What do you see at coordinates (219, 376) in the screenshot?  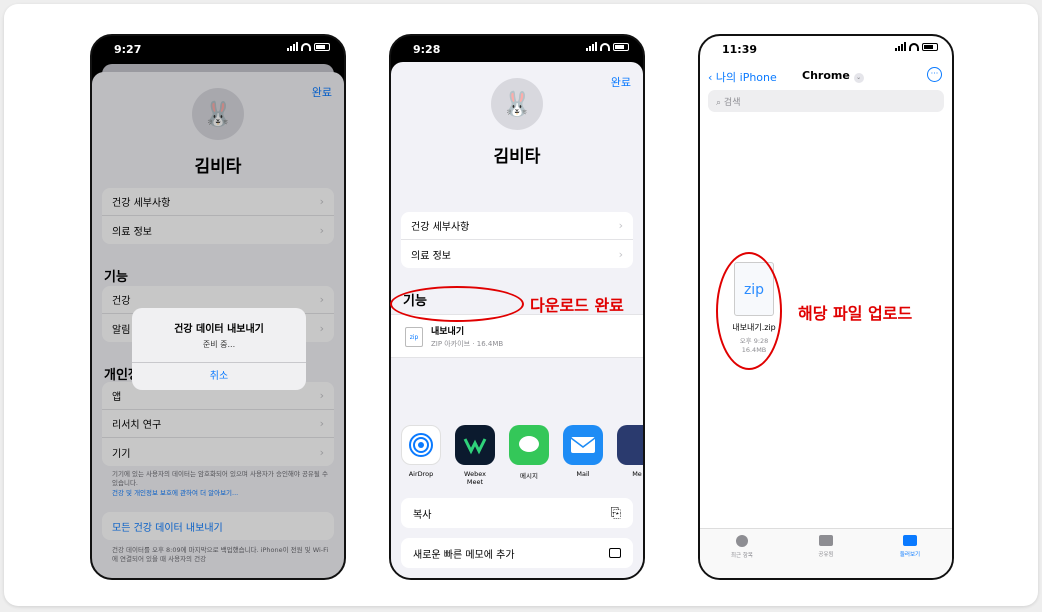 I see `alert-cancel-button: 취소` at bounding box center [219, 376].